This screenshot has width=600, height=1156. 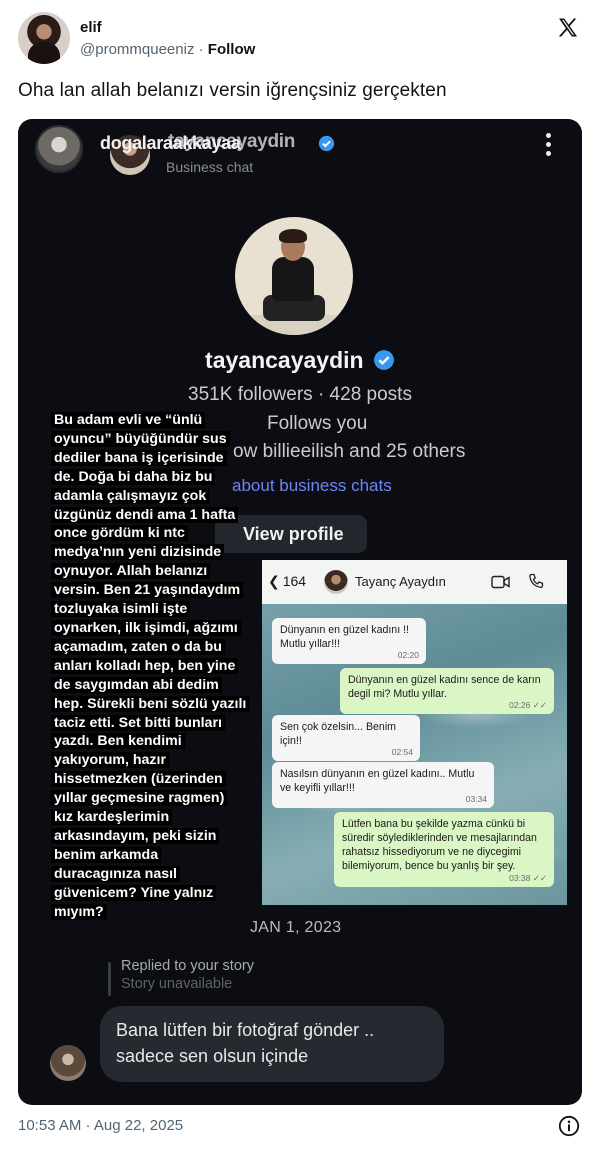 I want to click on chat-user-name: dogalaraakkayaa, so click(x=170, y=143).